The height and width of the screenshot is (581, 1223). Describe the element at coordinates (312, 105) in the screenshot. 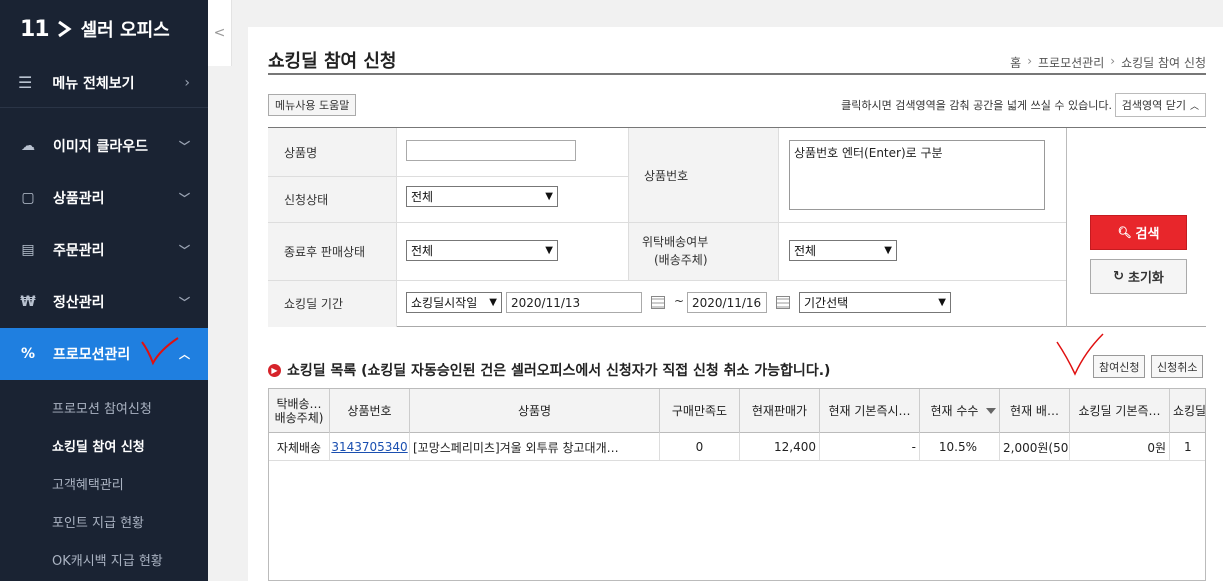

I see `help-button: 메뉴사용 도움말` at that location.